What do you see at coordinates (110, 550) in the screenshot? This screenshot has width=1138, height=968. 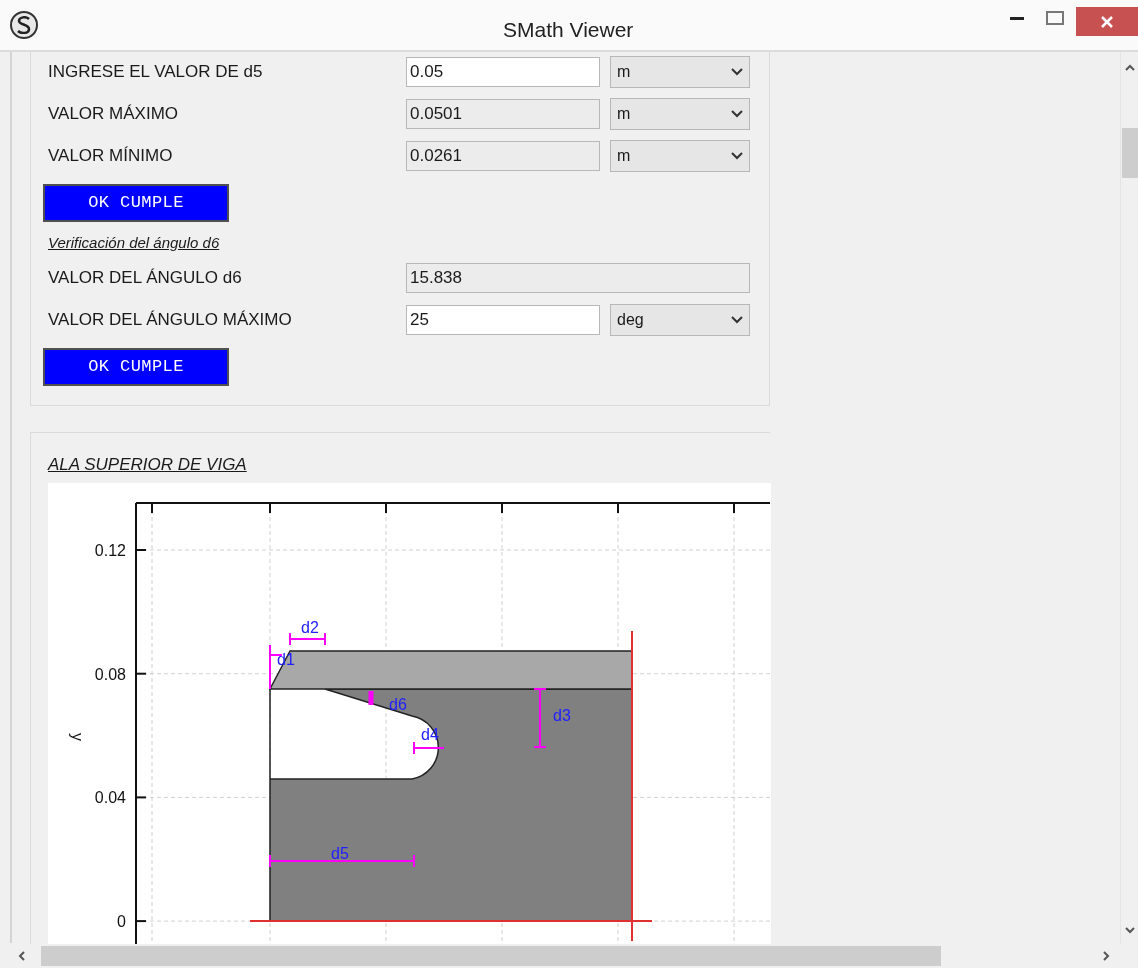 I see `y-tick-label: 0.12` at bounding box center [110, 550].